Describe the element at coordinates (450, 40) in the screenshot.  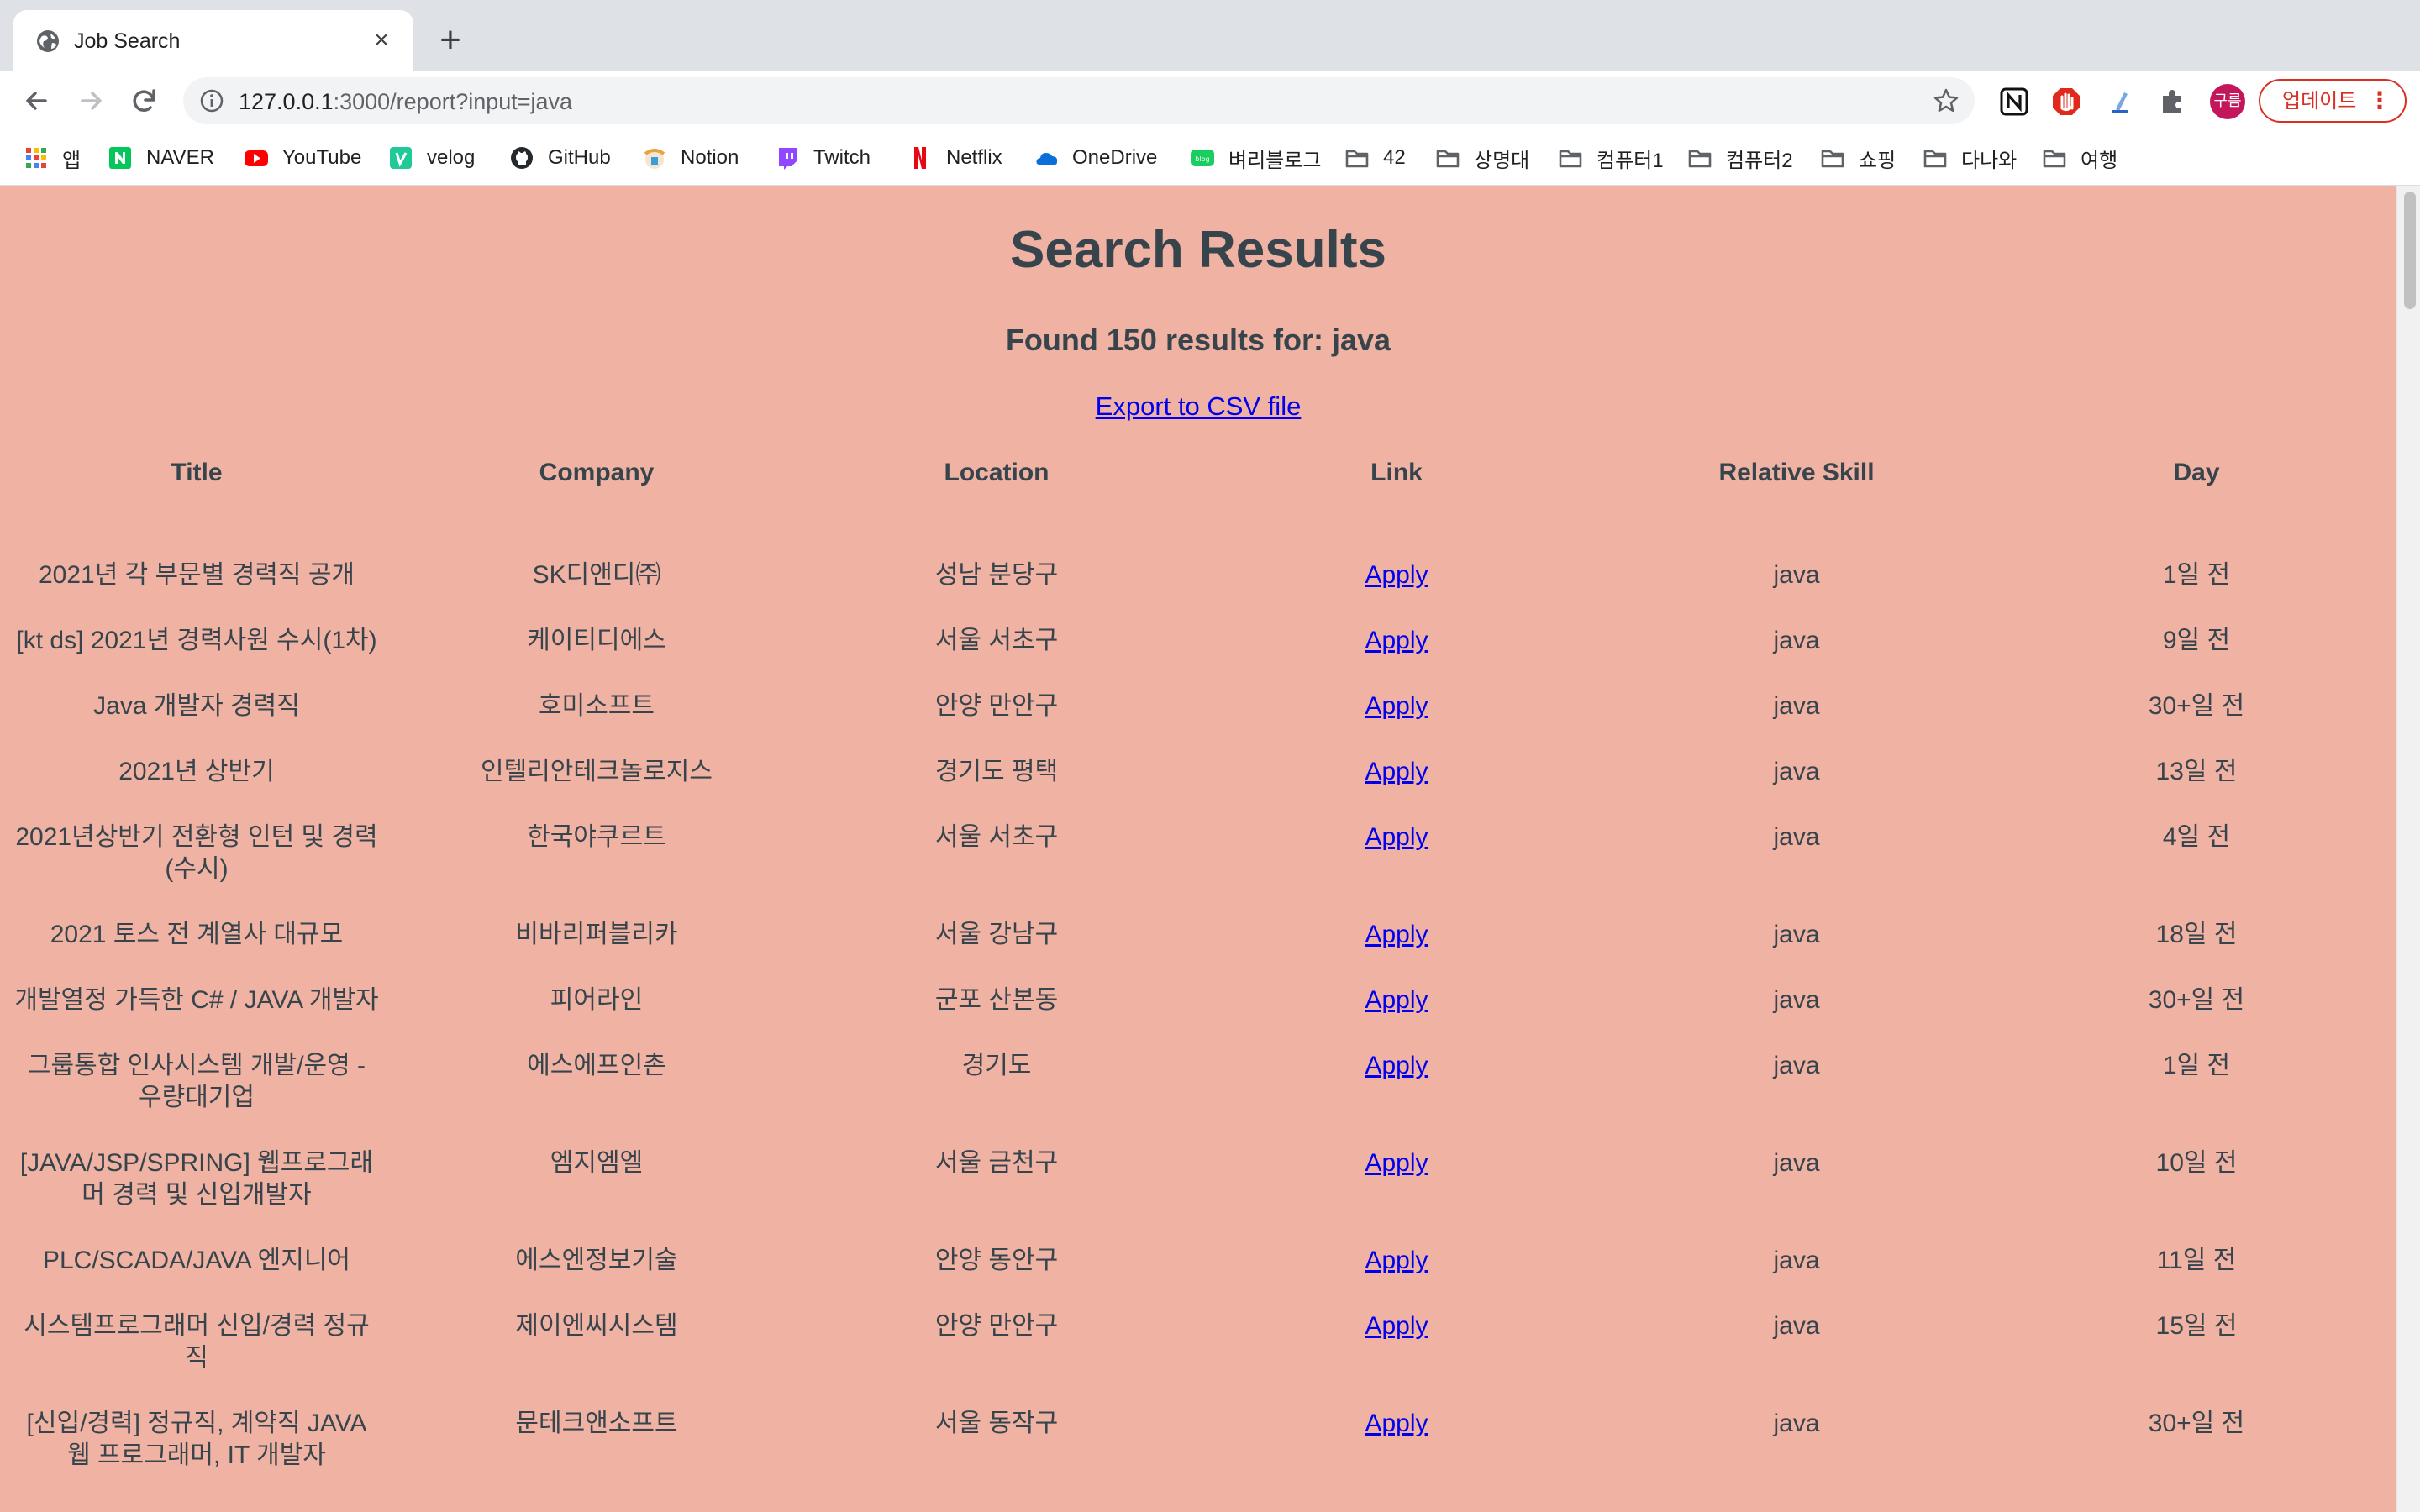
I see `new-tab-icon: +` at that location.